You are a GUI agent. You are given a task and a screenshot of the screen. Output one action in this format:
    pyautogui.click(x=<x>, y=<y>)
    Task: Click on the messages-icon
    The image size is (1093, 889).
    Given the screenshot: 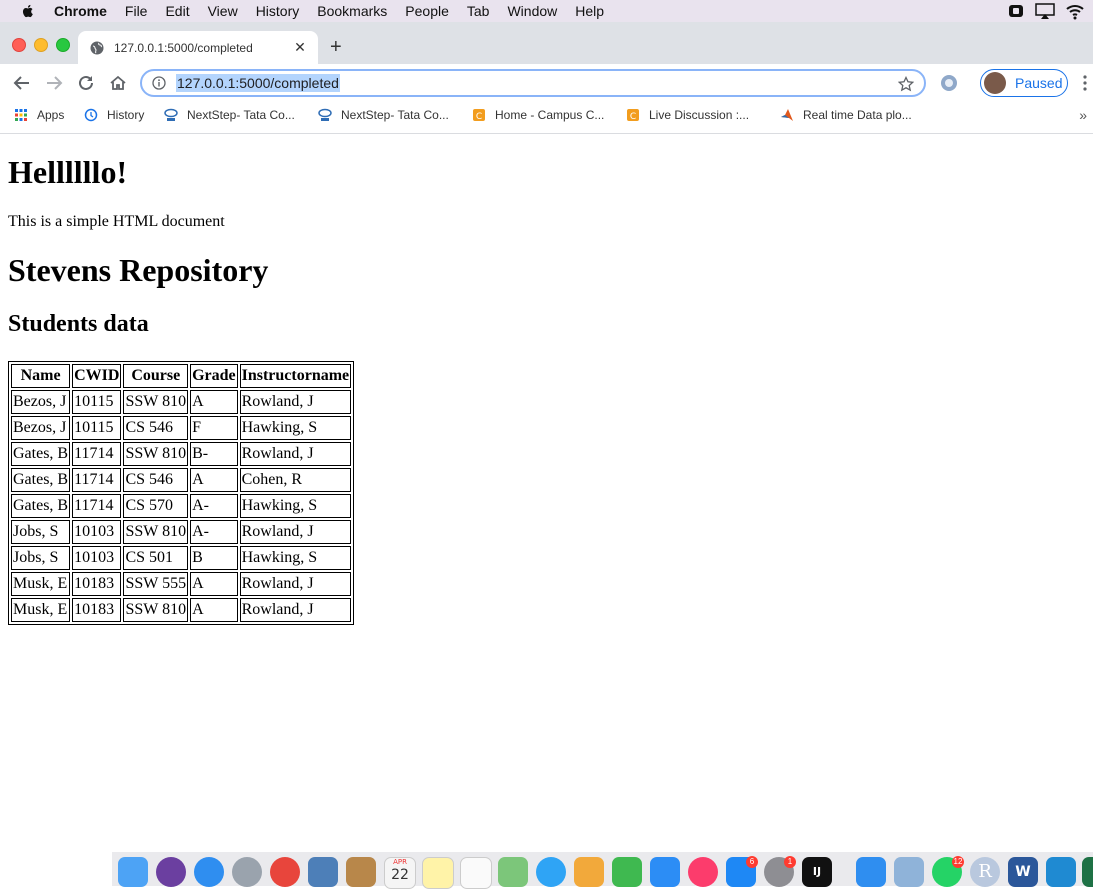 What is the action you would take?
    pyautogui.click(x=551, y=872)
    